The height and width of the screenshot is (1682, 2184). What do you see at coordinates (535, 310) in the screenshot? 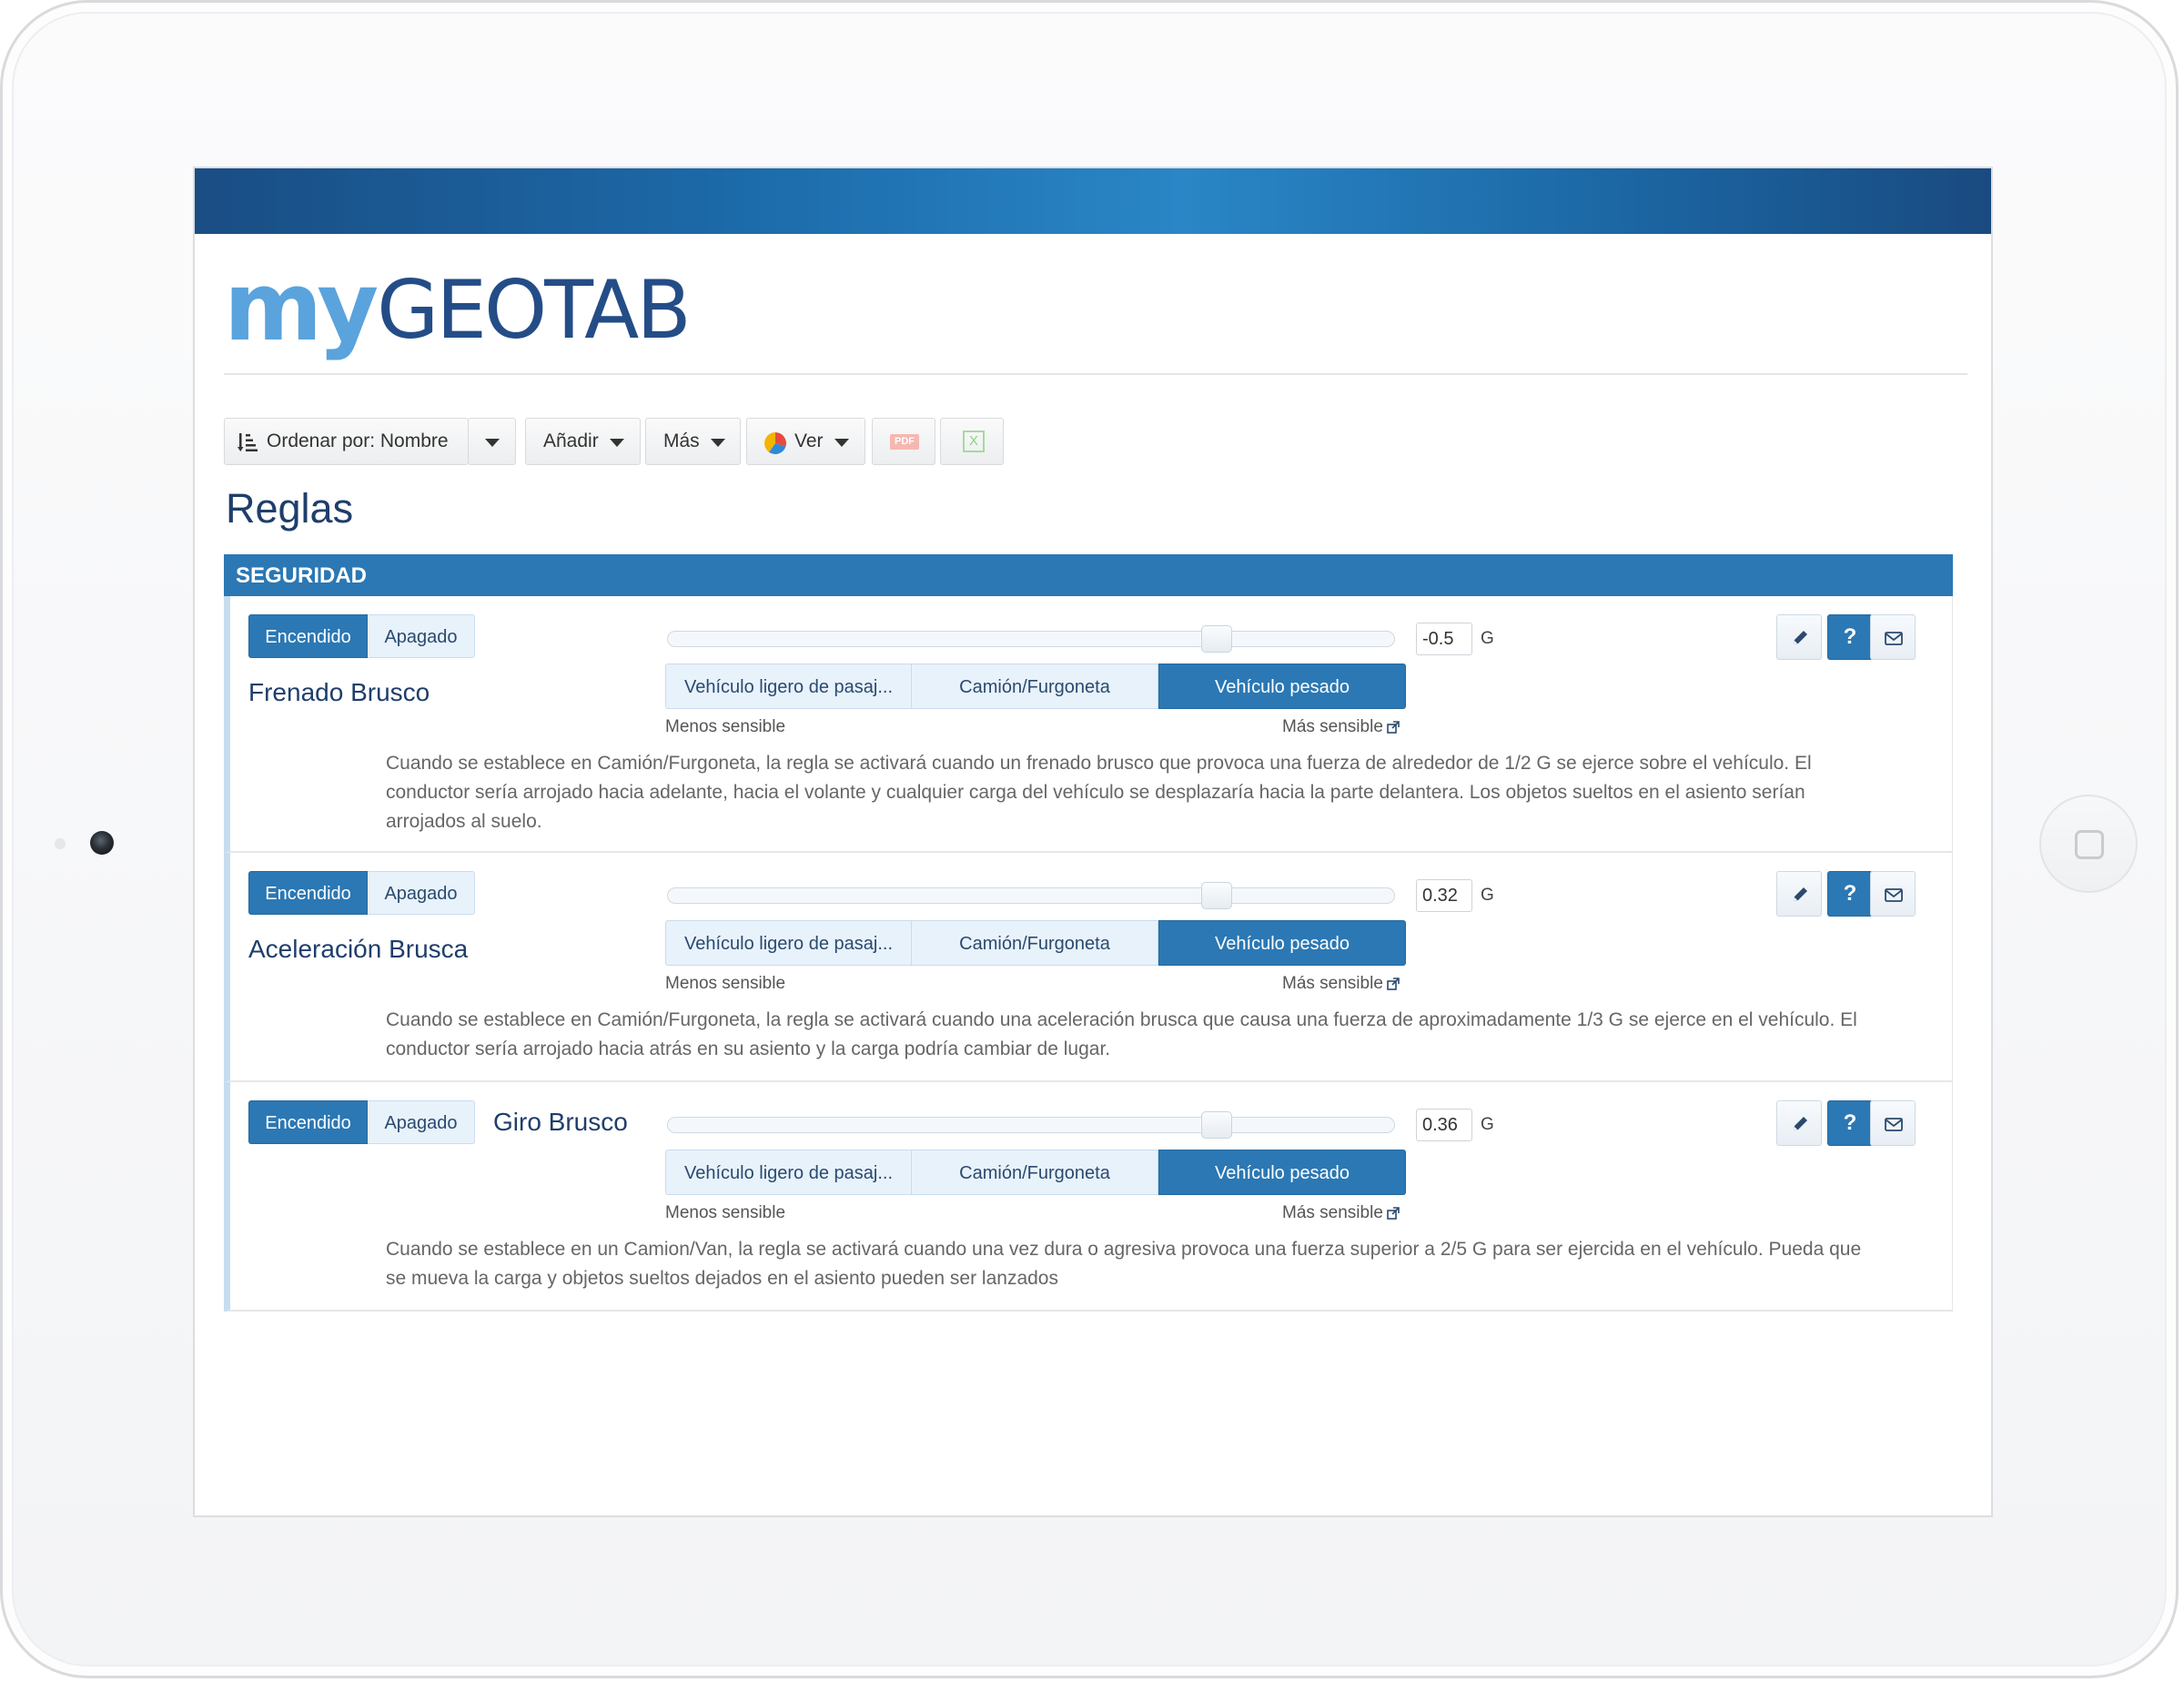
I see `logo-geotab: GEOTAB` at bounding box center [535, 310].